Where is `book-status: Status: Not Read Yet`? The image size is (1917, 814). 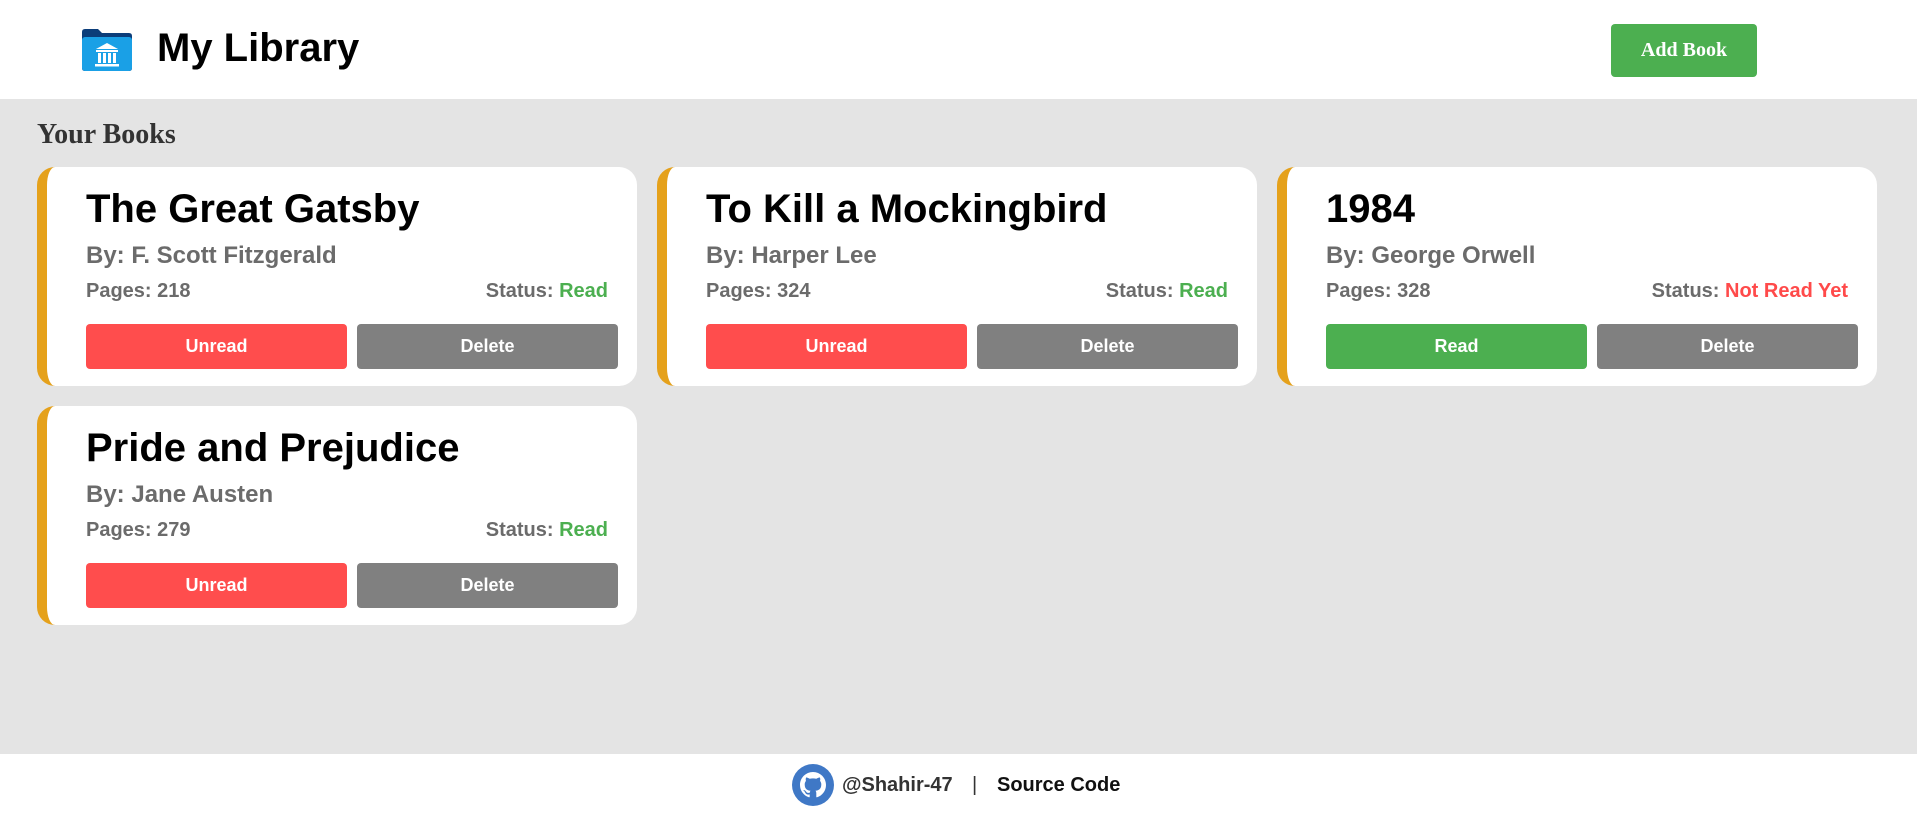 book-status: Status: Not Read Yet is located at coordinates (1750, 291).